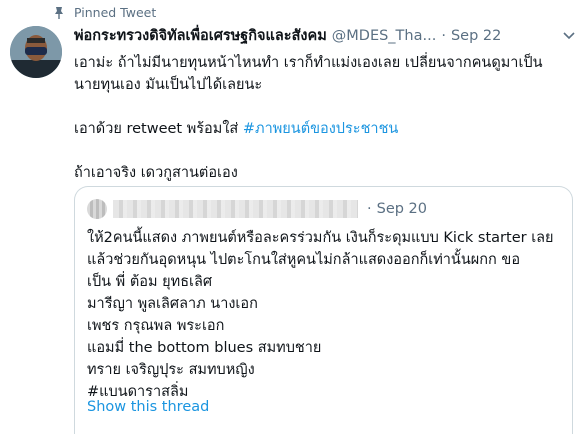  Describe the element at coordinates (200, 36) in the screenshot. I see `display-name: พ่อกระทรวงดิจิทัลเพื่อเศรษฐกิจและสังคม` at that location.